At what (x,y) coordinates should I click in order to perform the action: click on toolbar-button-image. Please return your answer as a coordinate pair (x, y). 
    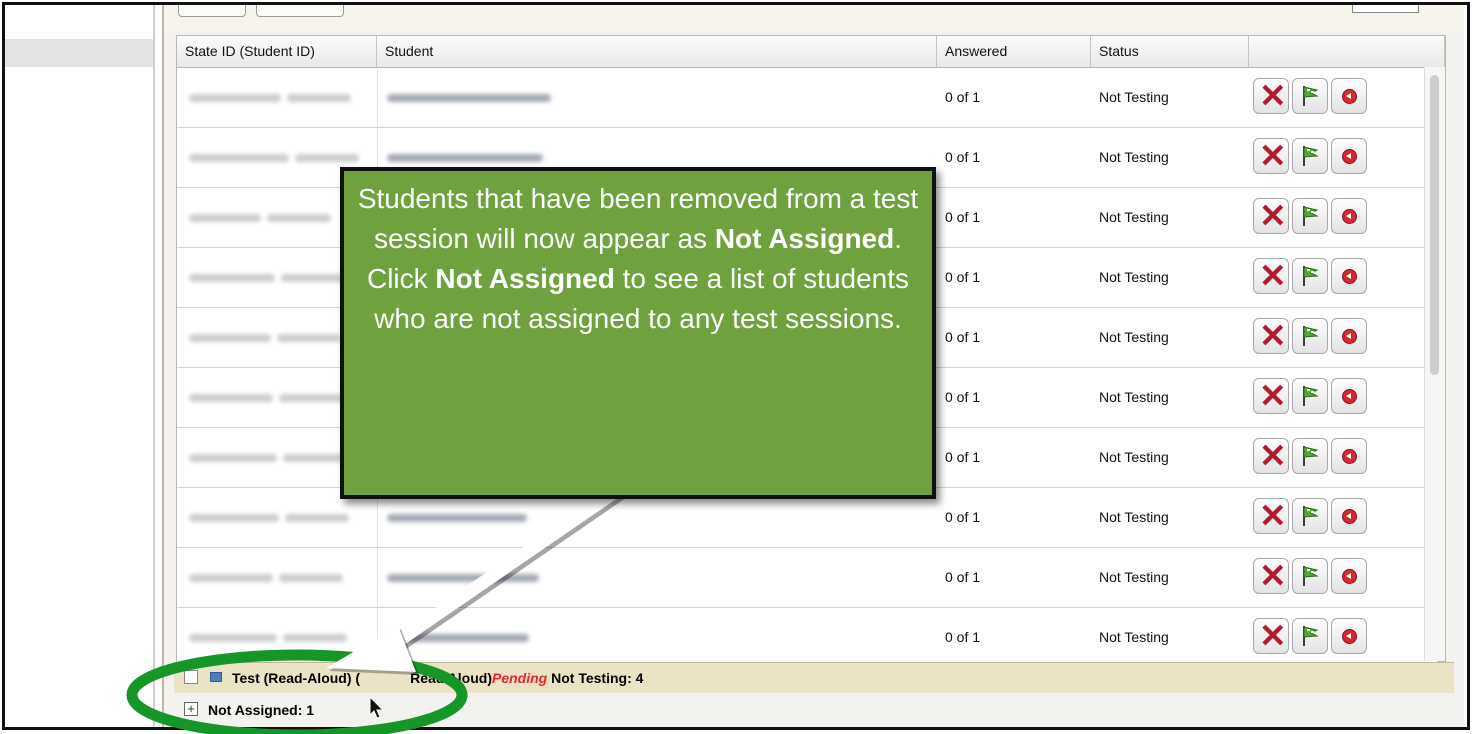
    Looking at the image, I should click on (300, 11).